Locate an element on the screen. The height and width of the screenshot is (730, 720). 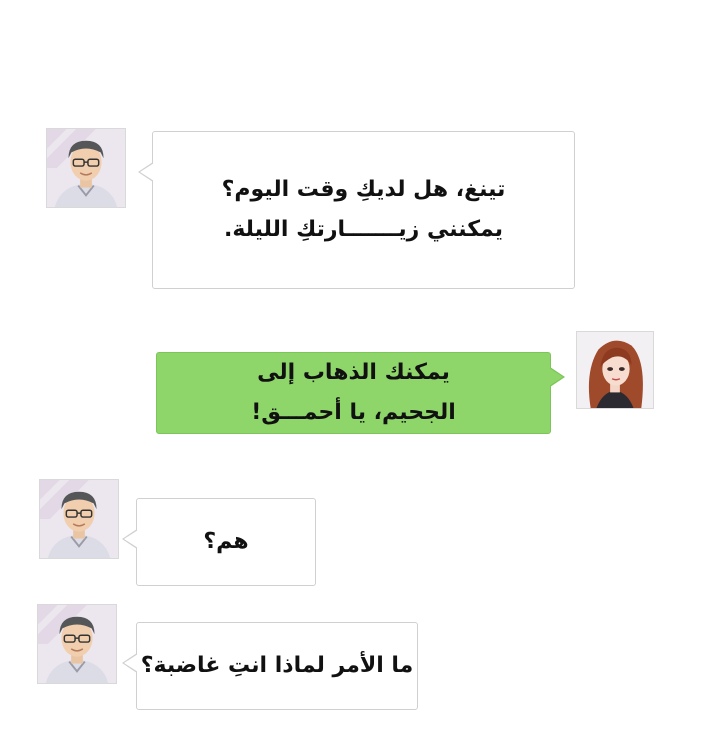
message-text-4: ما الأمر لماذا انتِ غاضبة؟ is located at coordinates (277, 665).